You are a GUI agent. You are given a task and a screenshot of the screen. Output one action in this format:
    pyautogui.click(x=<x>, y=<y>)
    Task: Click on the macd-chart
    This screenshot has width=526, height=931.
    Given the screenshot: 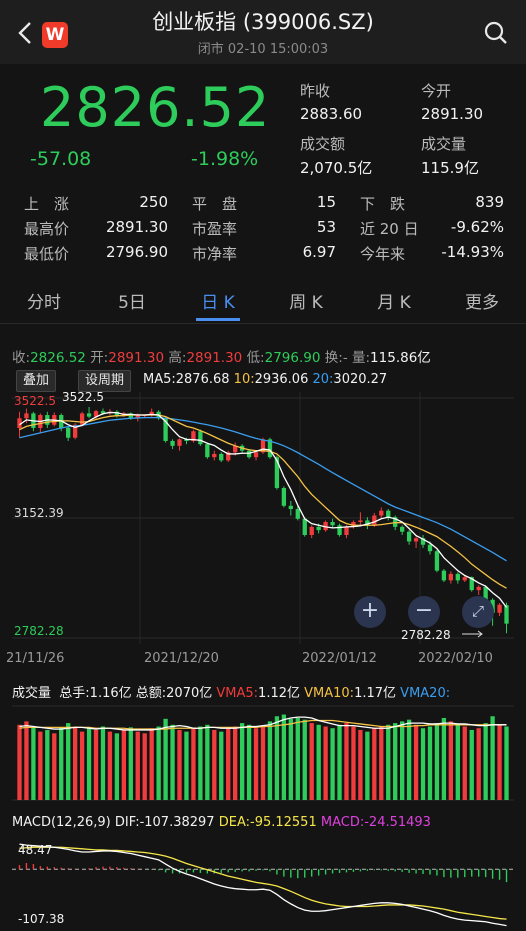 What is the action you would take?
    pyautogui.click(x=263, y=883)
    